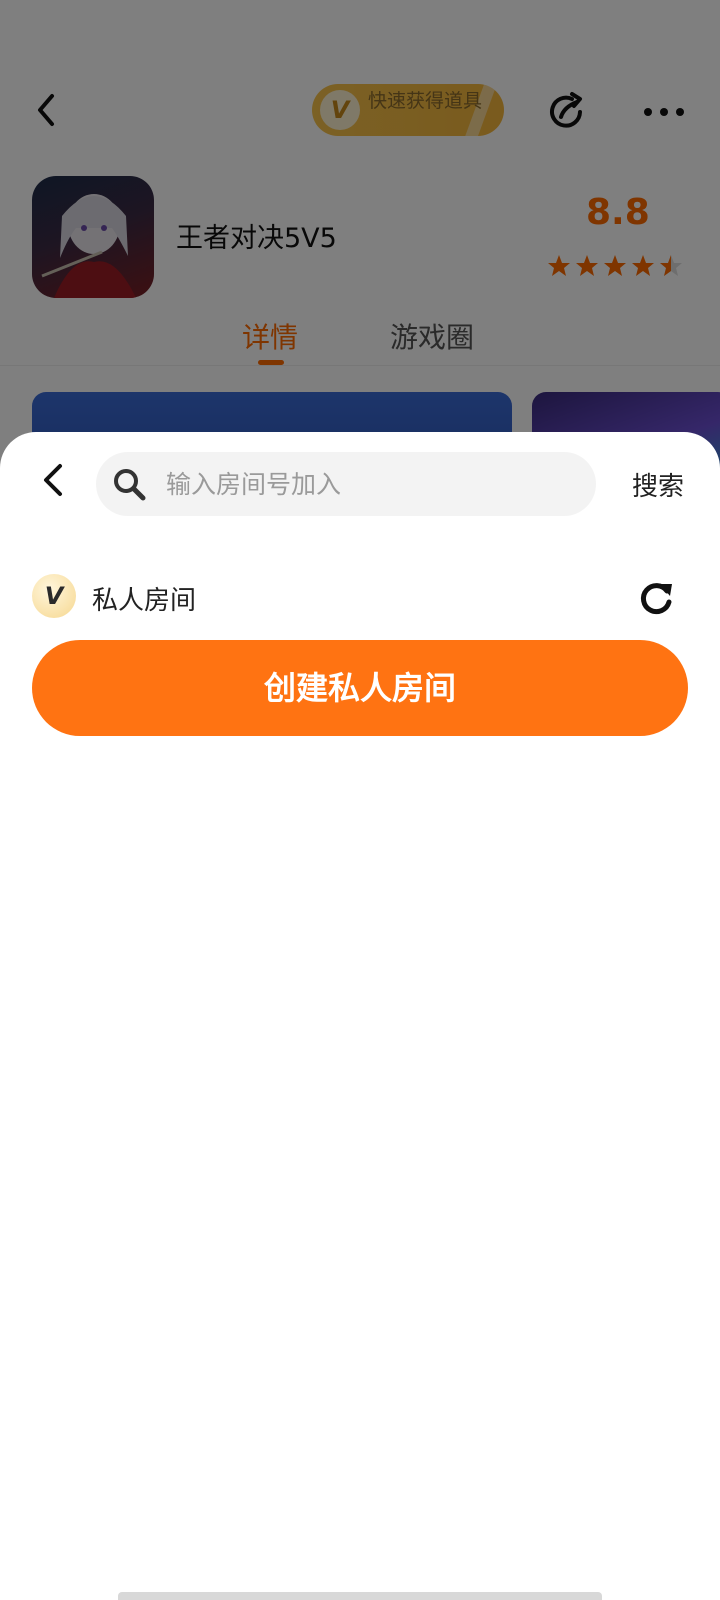 Image resolution: width=720 pixels, height=1600 pixels. Describe the element at coordinates (144, 601) in the screenshot. I see `private-room-title: 私人房间` at that location.